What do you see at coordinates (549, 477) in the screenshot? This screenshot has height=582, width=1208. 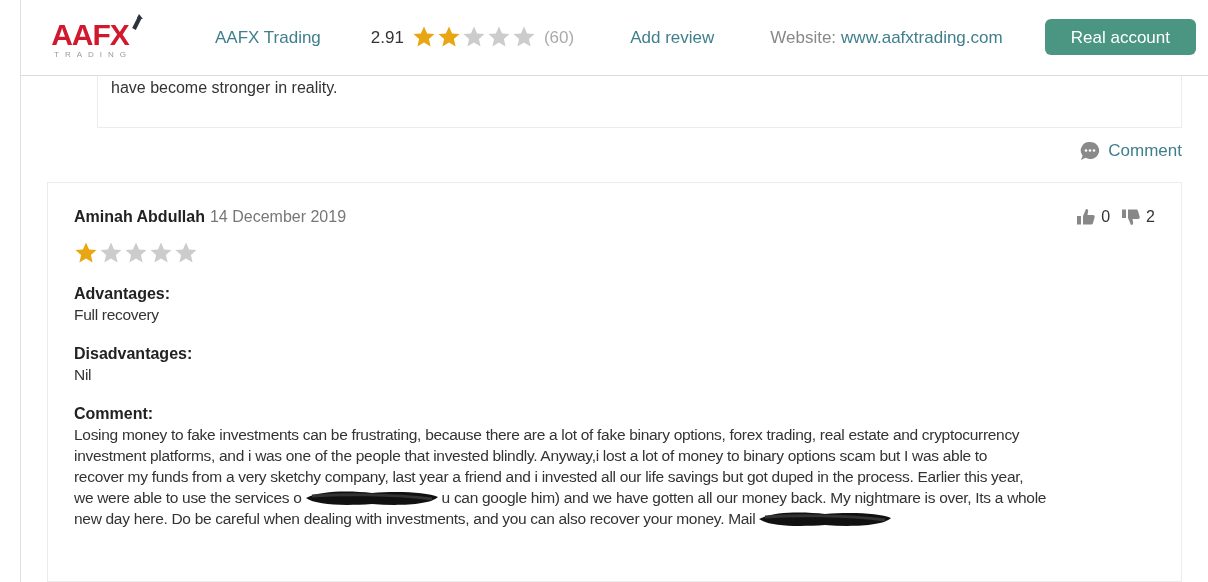 I see `review-text: recover my funds from a very sketchy company, last year a friend and i invested all our life savings but got duped in the process. Earlier this year,` at bounding box center [549, 477].